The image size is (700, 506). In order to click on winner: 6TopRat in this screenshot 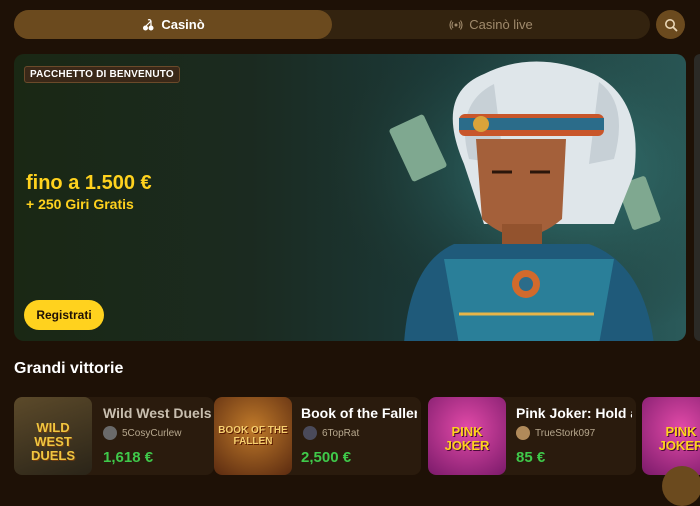, I will do `click(331, 433)`.